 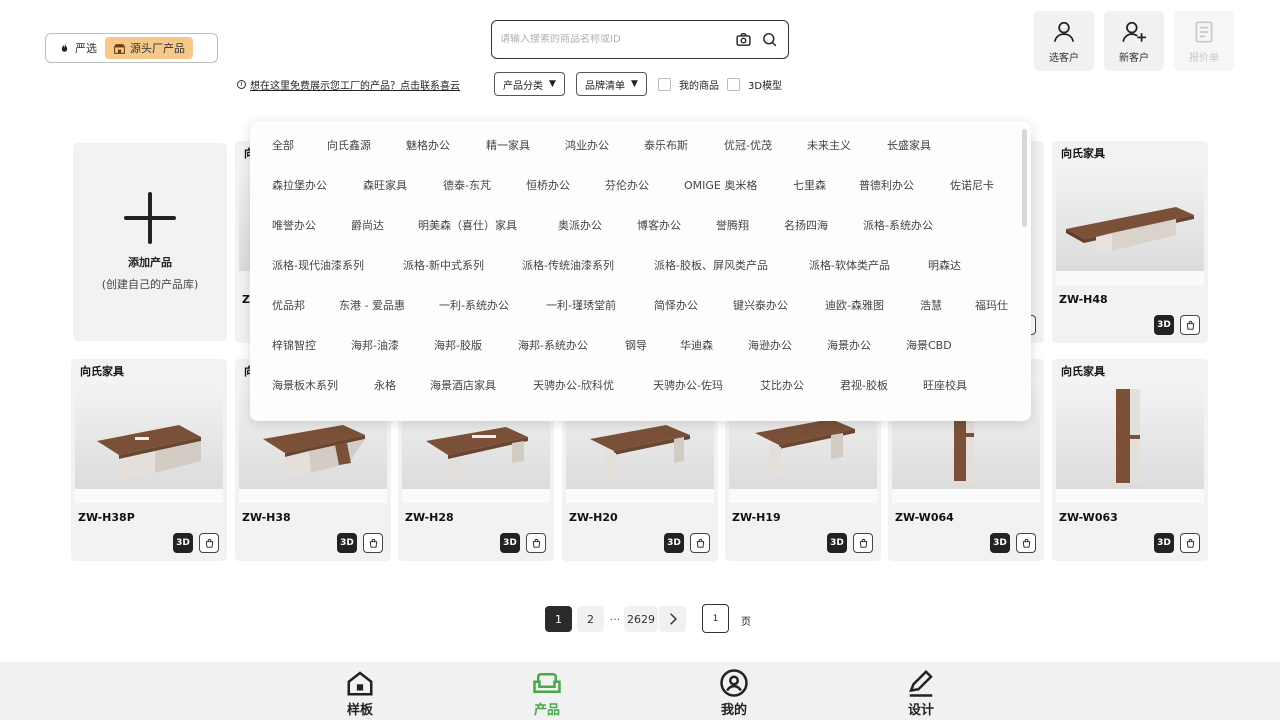 I want to click on brand-option: 精一家具, so click(x=508, y=145).